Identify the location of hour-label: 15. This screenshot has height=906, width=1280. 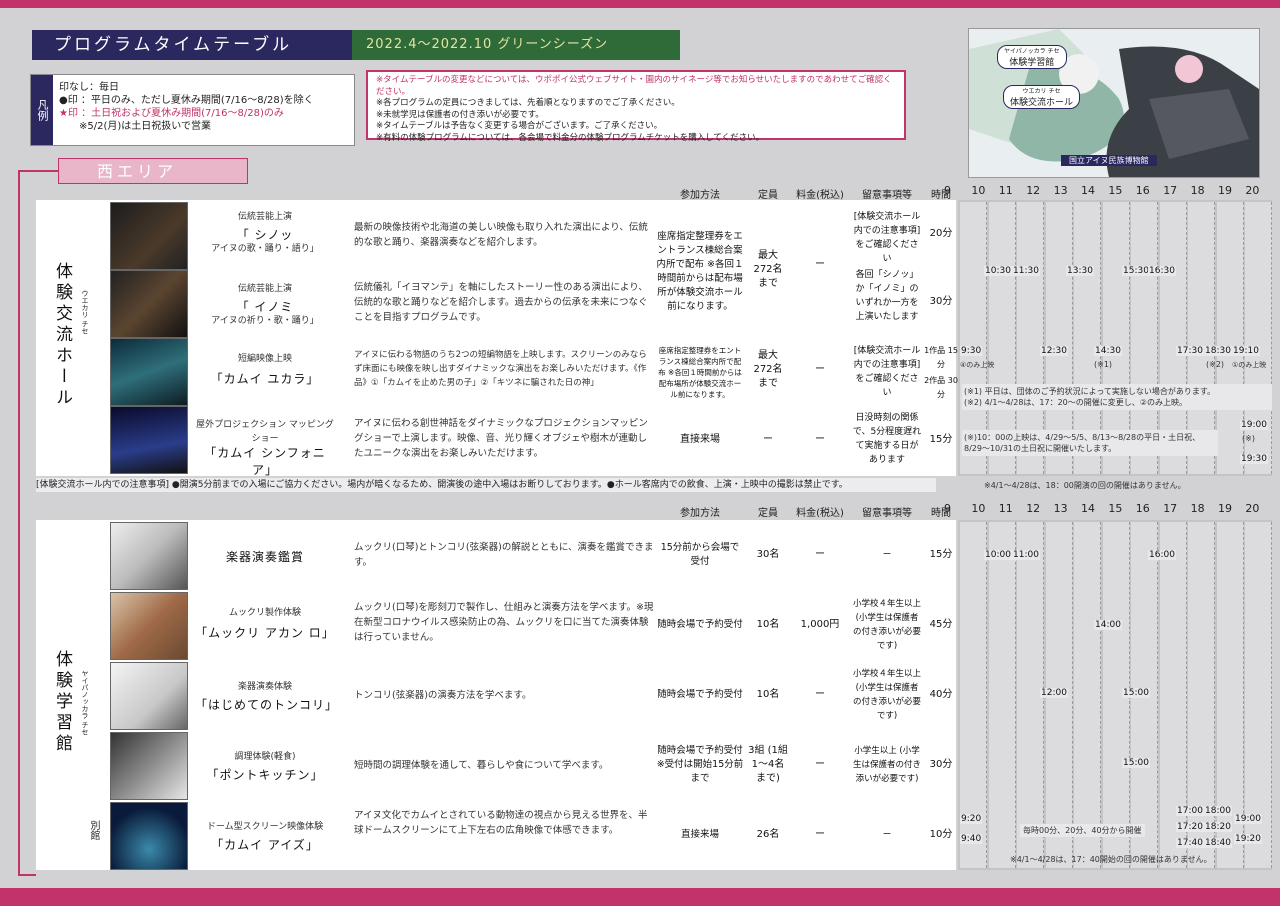
(1115, 190).